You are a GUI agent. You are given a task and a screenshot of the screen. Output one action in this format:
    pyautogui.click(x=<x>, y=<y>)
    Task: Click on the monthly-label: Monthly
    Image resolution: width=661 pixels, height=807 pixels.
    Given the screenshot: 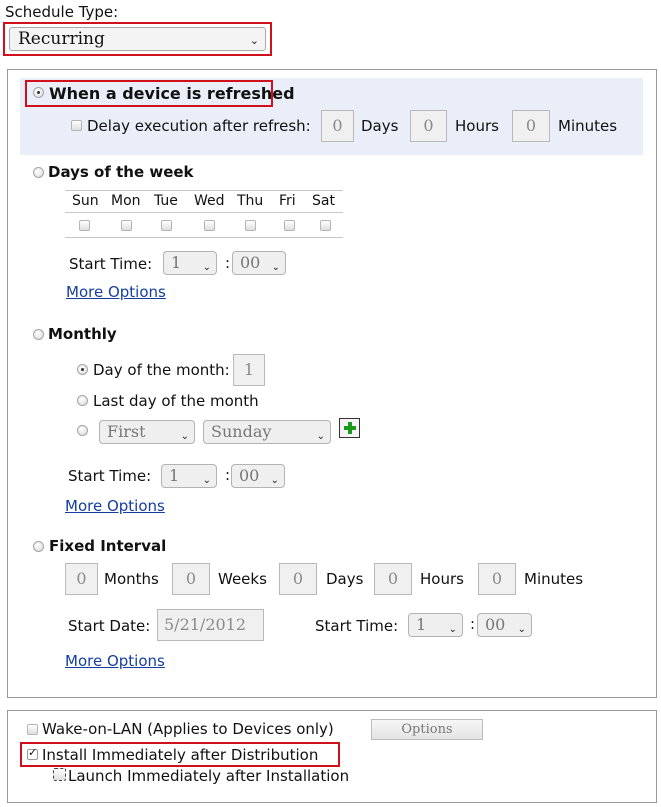 What is the action you would take?
    pyautogui.click(x=82, y=334)
    